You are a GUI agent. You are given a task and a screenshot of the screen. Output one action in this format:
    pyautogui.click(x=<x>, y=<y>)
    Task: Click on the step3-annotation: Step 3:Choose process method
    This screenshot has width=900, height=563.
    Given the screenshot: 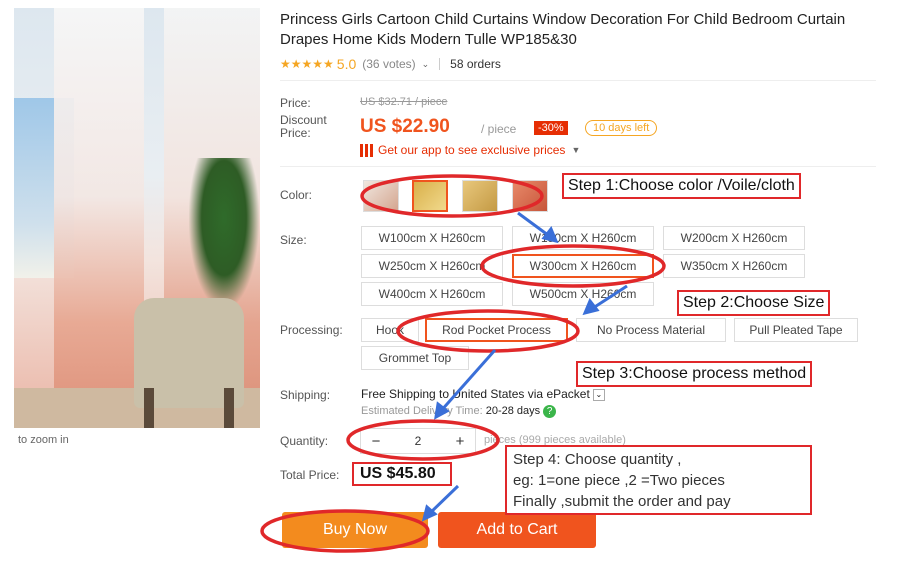 What is the action you would take?
    pyautogui.click(x=694, y=374)
    